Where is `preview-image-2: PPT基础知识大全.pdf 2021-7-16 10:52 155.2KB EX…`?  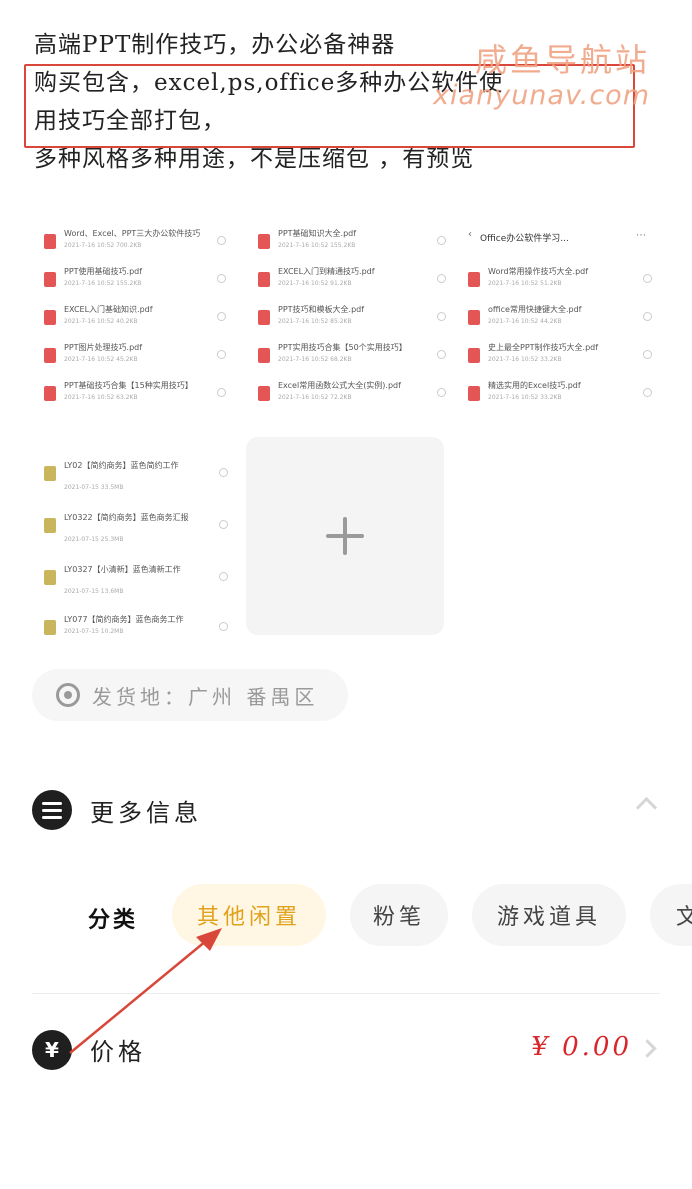 preview-image-2: PPT基础知识大全.pdf 2021-7-16 10:52 155.2KB EX… is located at coordinates (352, 325).